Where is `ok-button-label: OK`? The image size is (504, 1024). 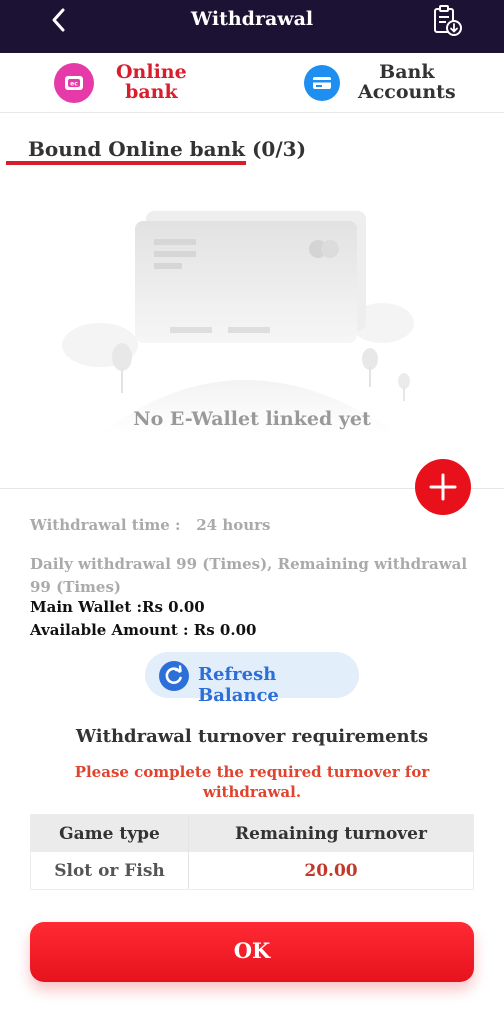
ok-button-label: OK is located at coordinates (252, 950).